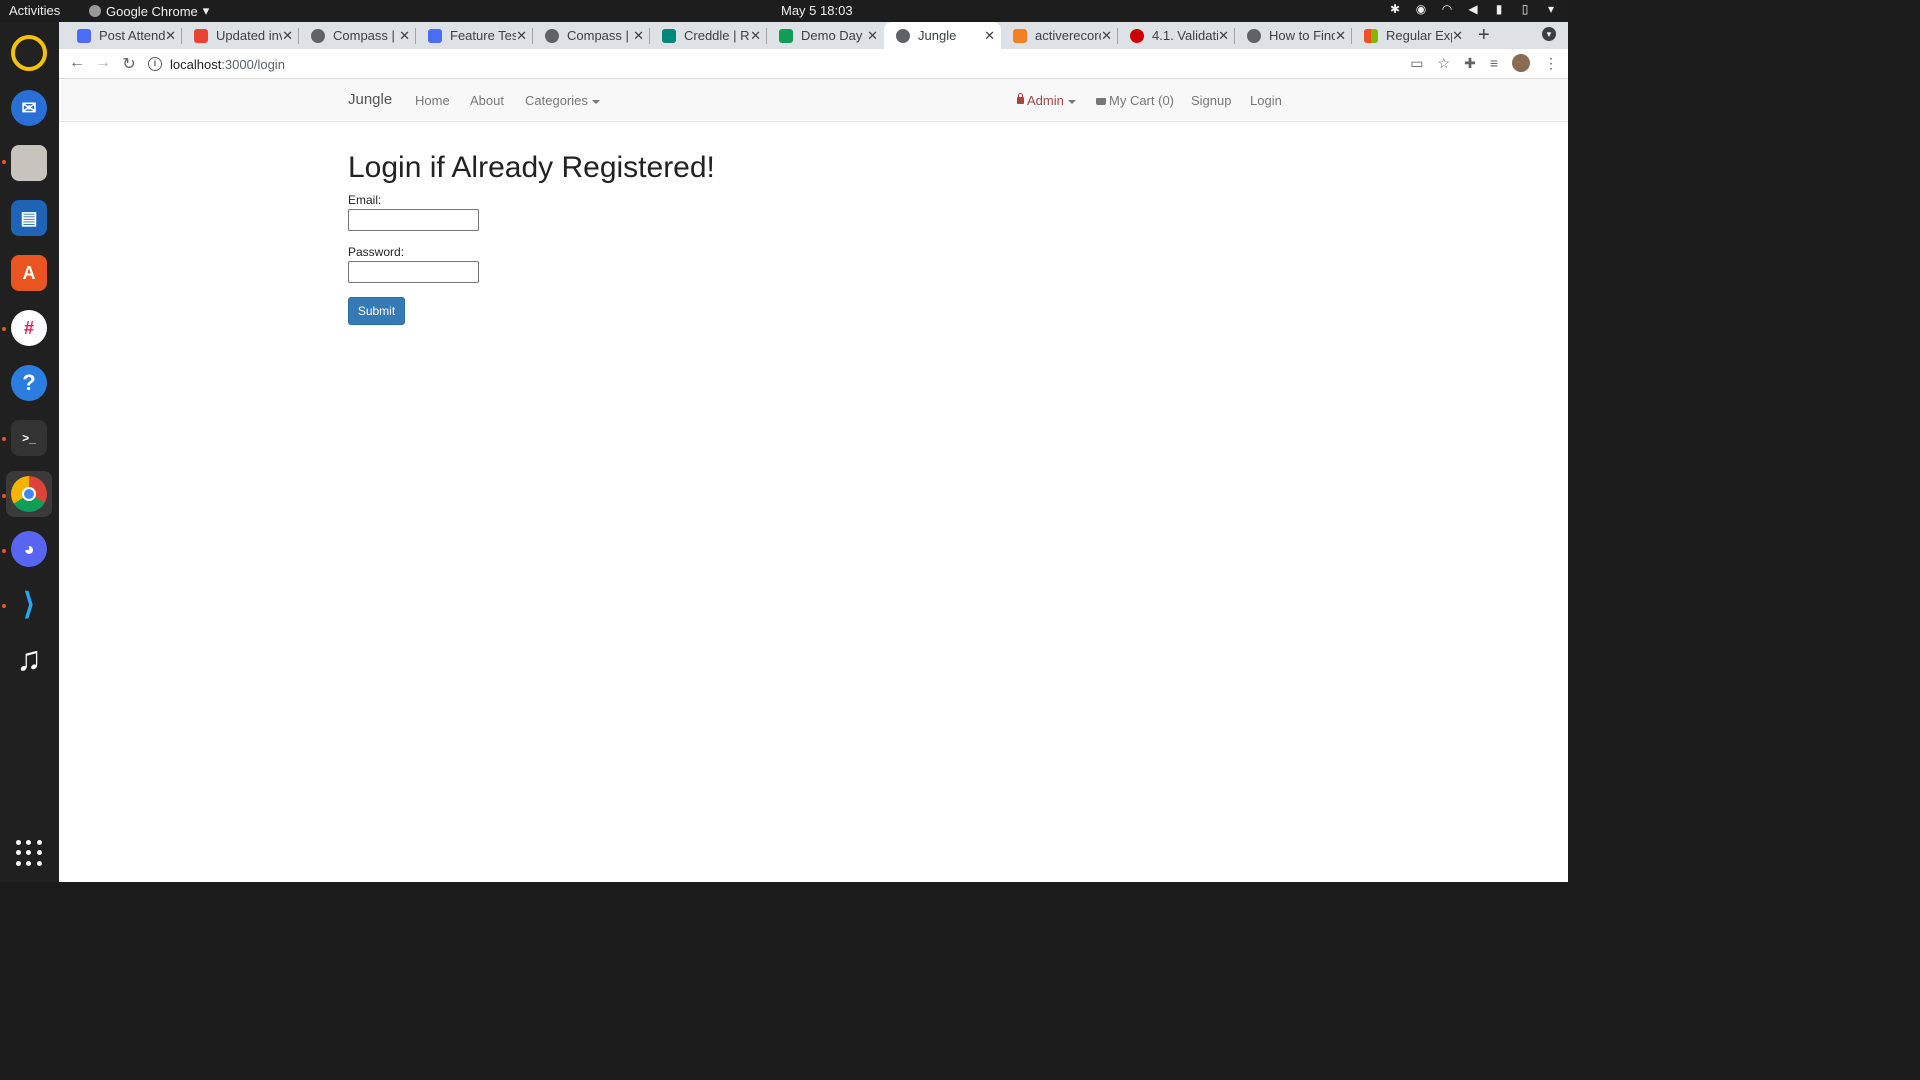  I want to click on extensions-icon: ✚, so click(1470, 63).